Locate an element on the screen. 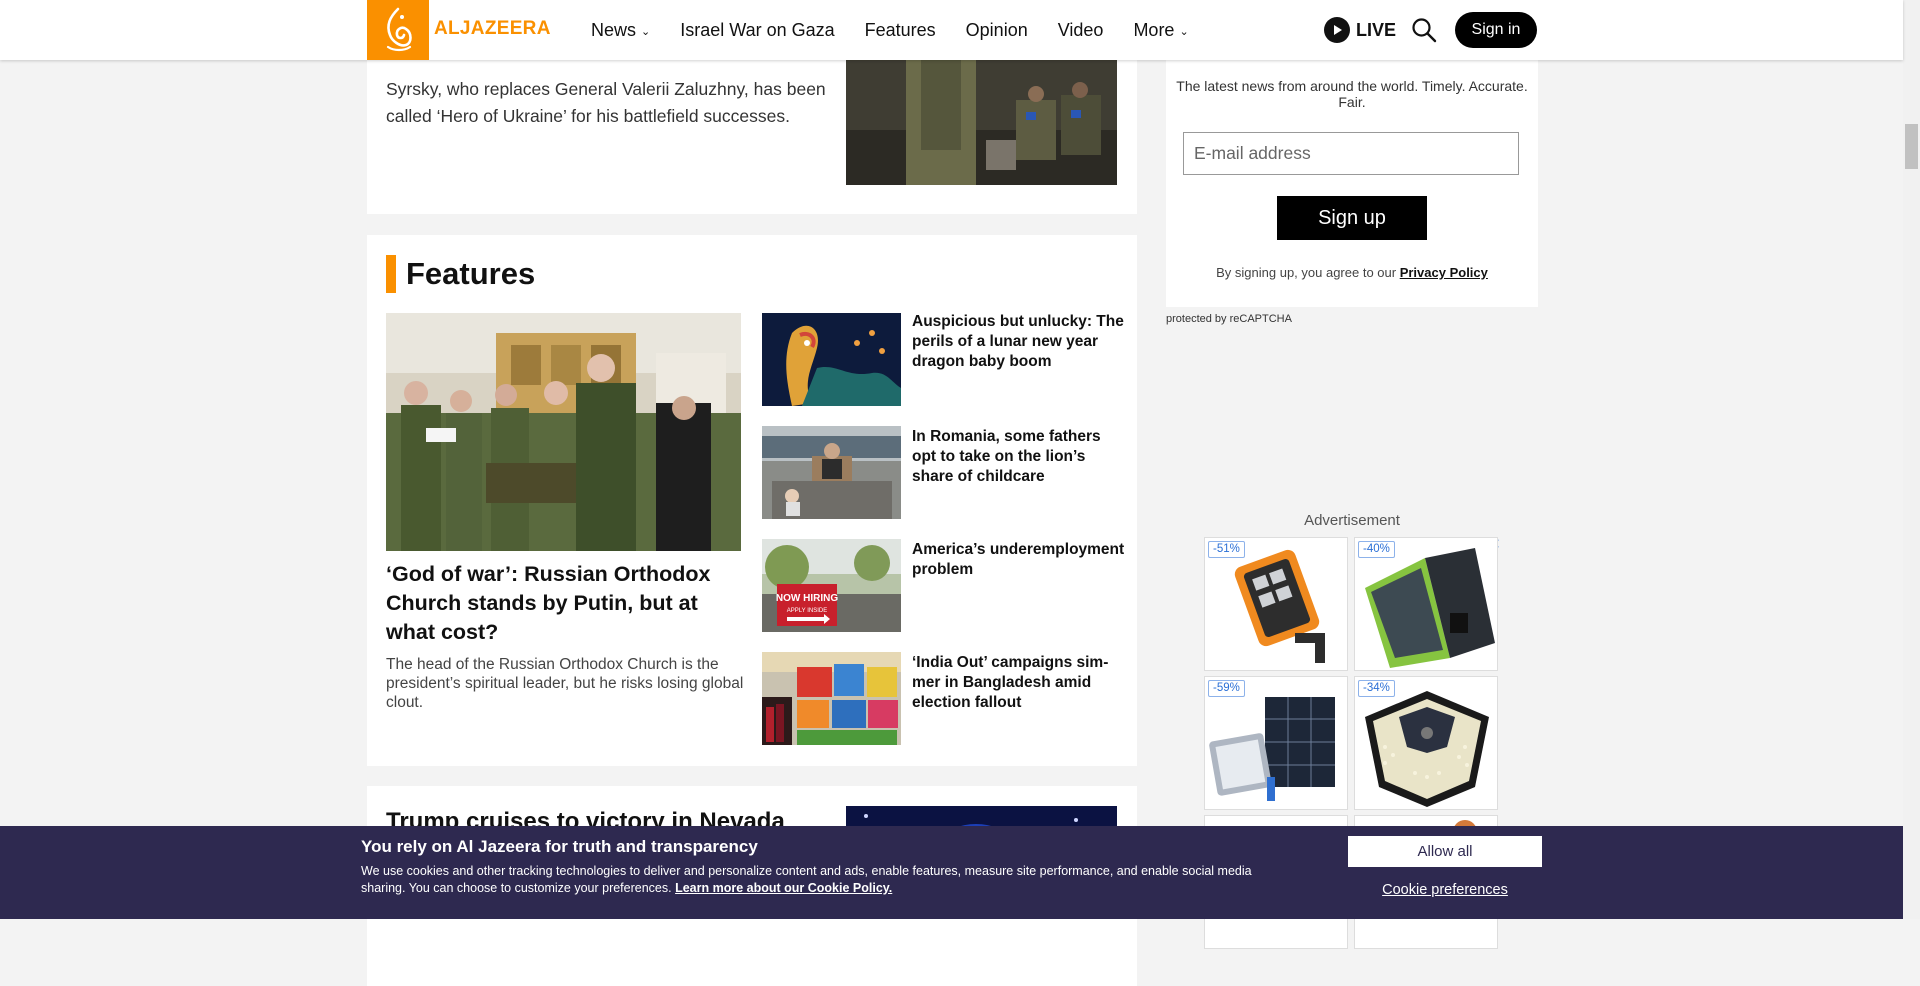  nav-label: Israel War on Gaza is located at coordinates (757, 29).